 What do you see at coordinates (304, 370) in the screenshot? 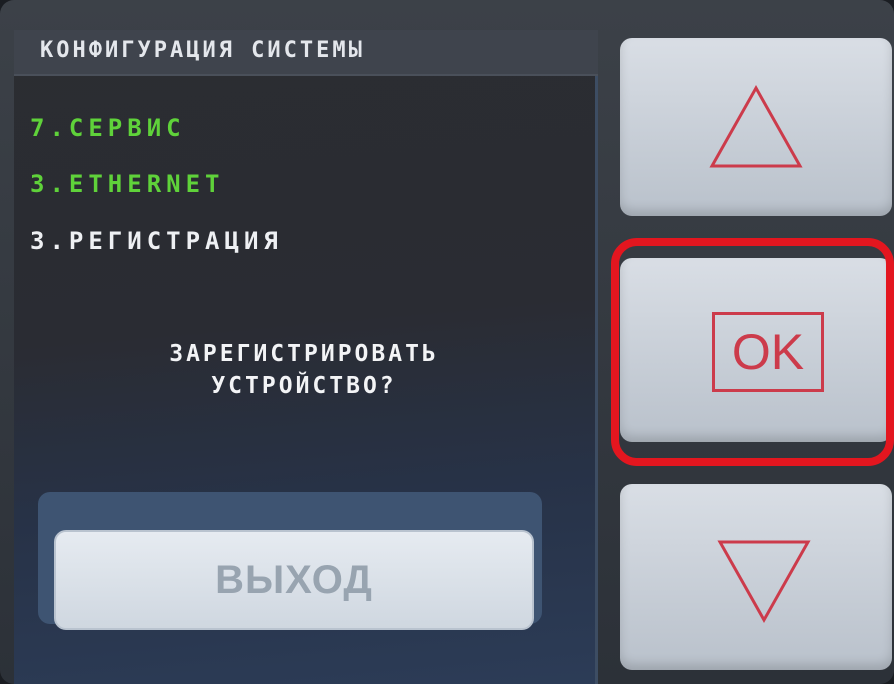
I see `confirm-question: ЗАРЕГИСТРИРОВАТЬ УСТРОЙСТВО?` at bounding box center [304, 370].